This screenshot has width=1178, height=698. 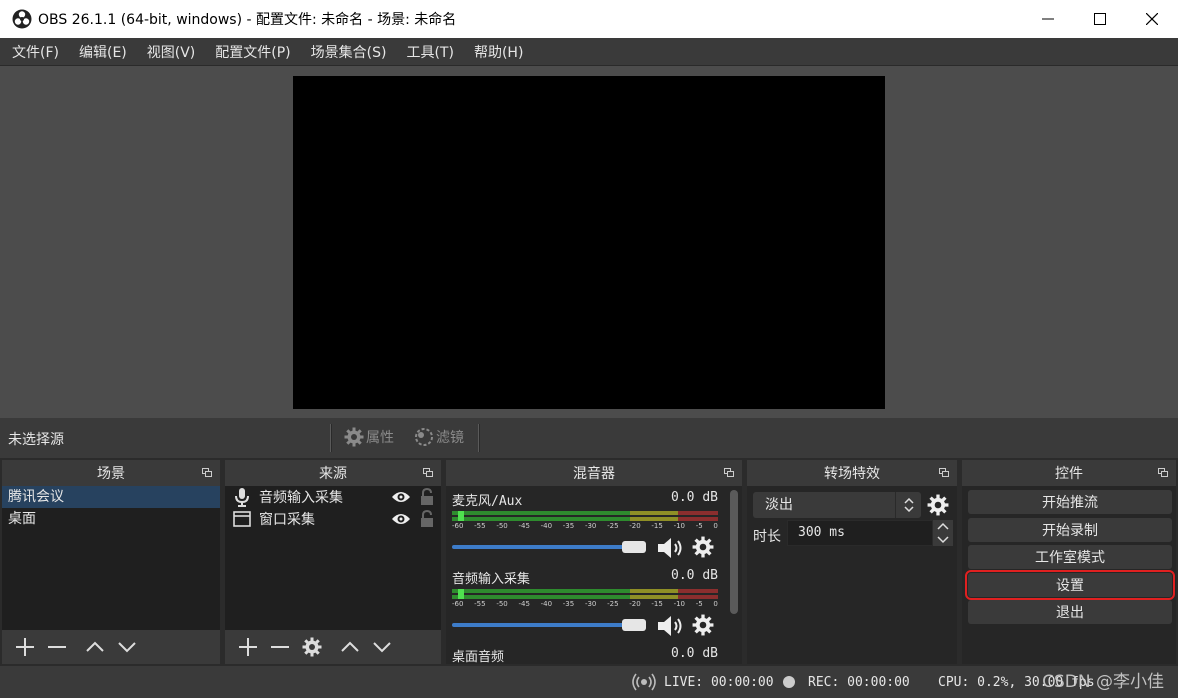 What do you see at coordinates (252, 52) in the screenshot?
I see `menu-profile: 配置文件(P)` at bounding box center [252, 52].